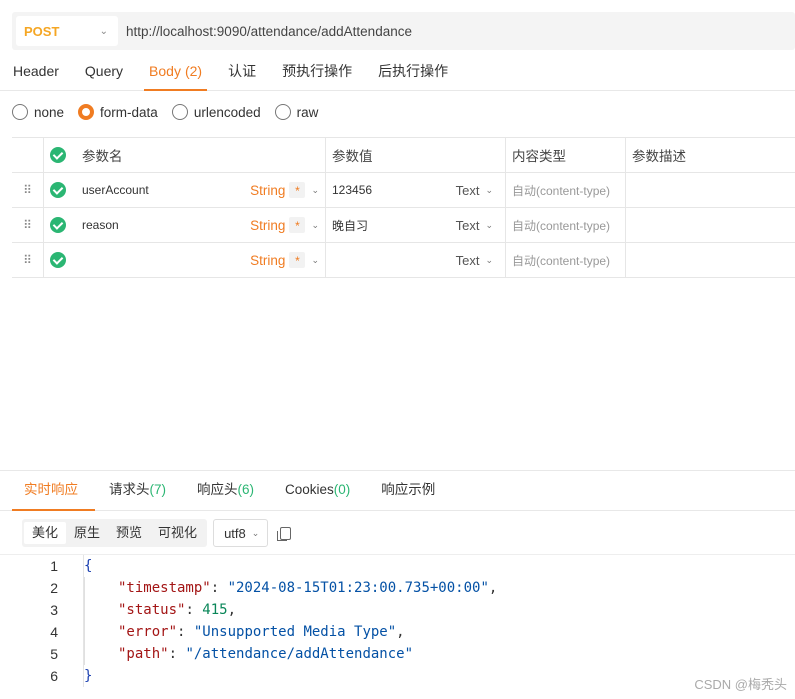  I want to click on tab-query: Query, so click(104, 72).